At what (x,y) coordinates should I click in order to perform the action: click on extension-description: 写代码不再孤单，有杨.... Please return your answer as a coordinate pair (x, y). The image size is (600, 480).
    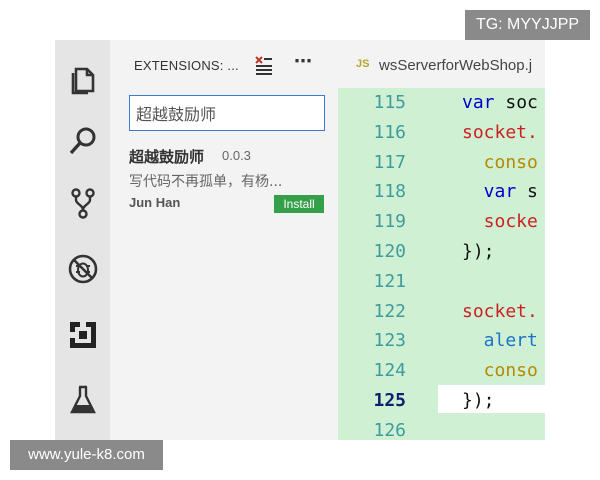
    Looking at the image, I should click on (206, 182).